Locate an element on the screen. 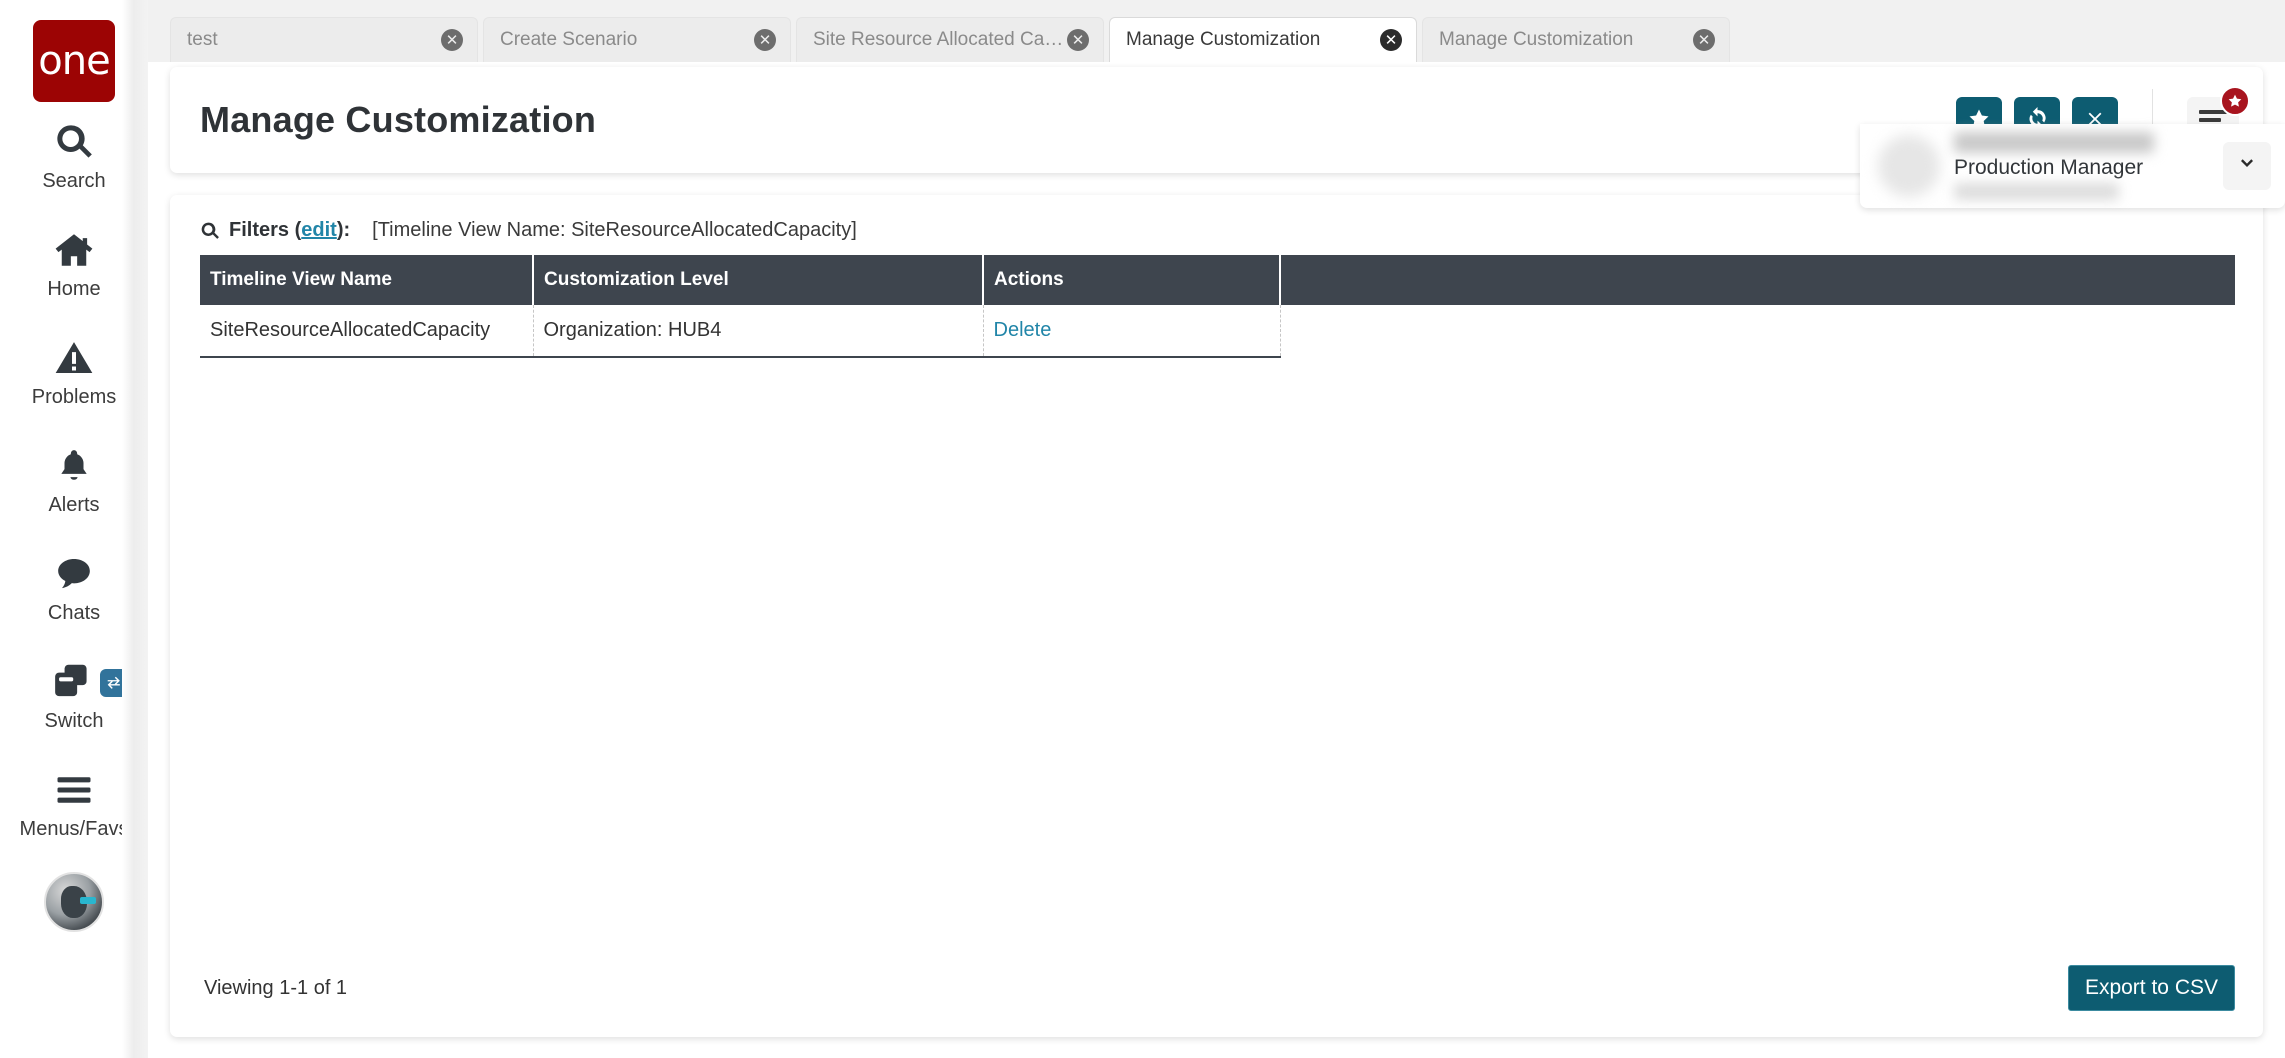 Image resolution: width=2285 pixels, height=1058 pixels. viewing-status: Viewing 1-1 of 1 is located at coordinates (276, 987).